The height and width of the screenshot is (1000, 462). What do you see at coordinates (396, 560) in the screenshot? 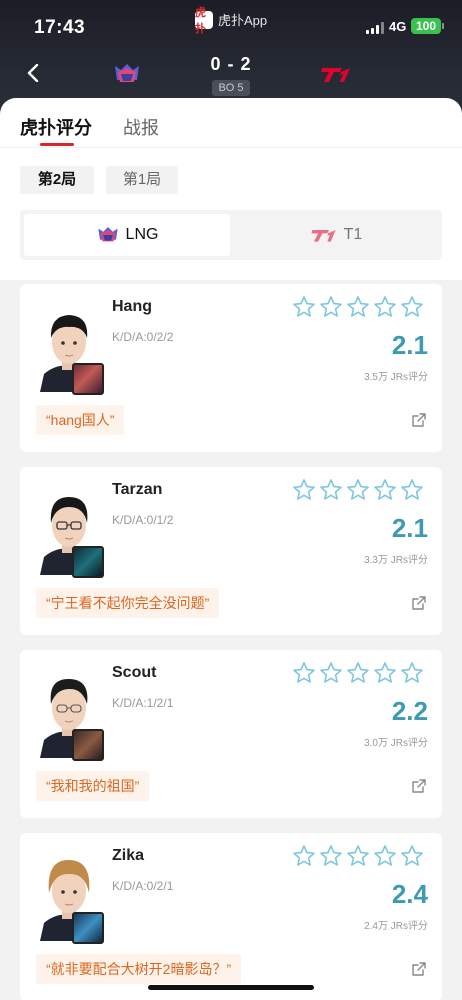
I see `rating-count: 3.3万 JRs评分` at bounding box center [396, 560].